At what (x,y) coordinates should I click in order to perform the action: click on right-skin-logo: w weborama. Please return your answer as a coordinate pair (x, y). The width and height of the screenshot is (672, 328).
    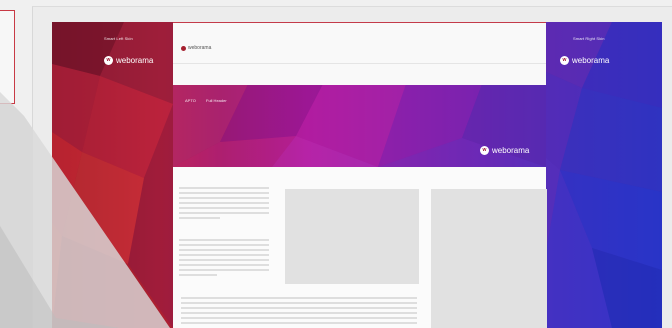
    Looking at the image, I should click on (584, 60).